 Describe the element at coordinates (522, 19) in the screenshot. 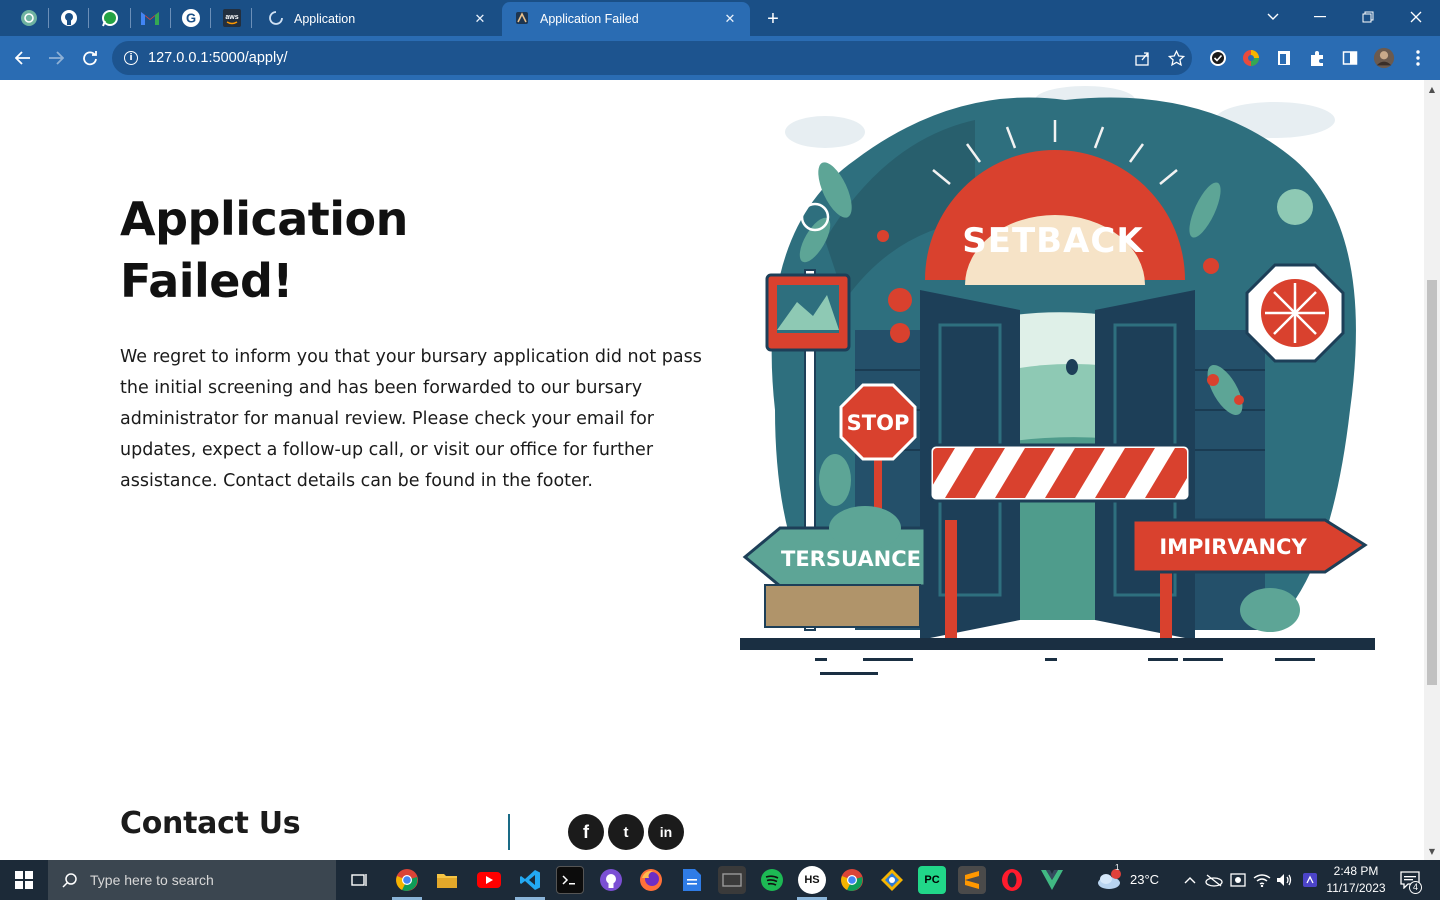

I see `site-favicon-icon` at that location.